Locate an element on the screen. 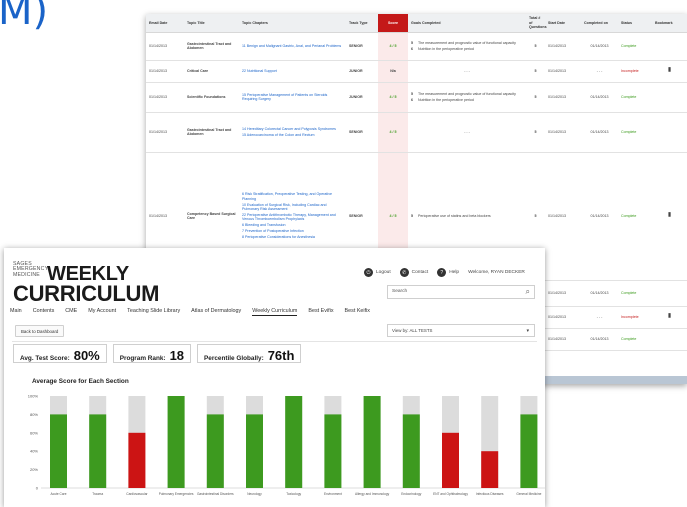  search-icon: ⌕ is located at coordinates (528, 292).